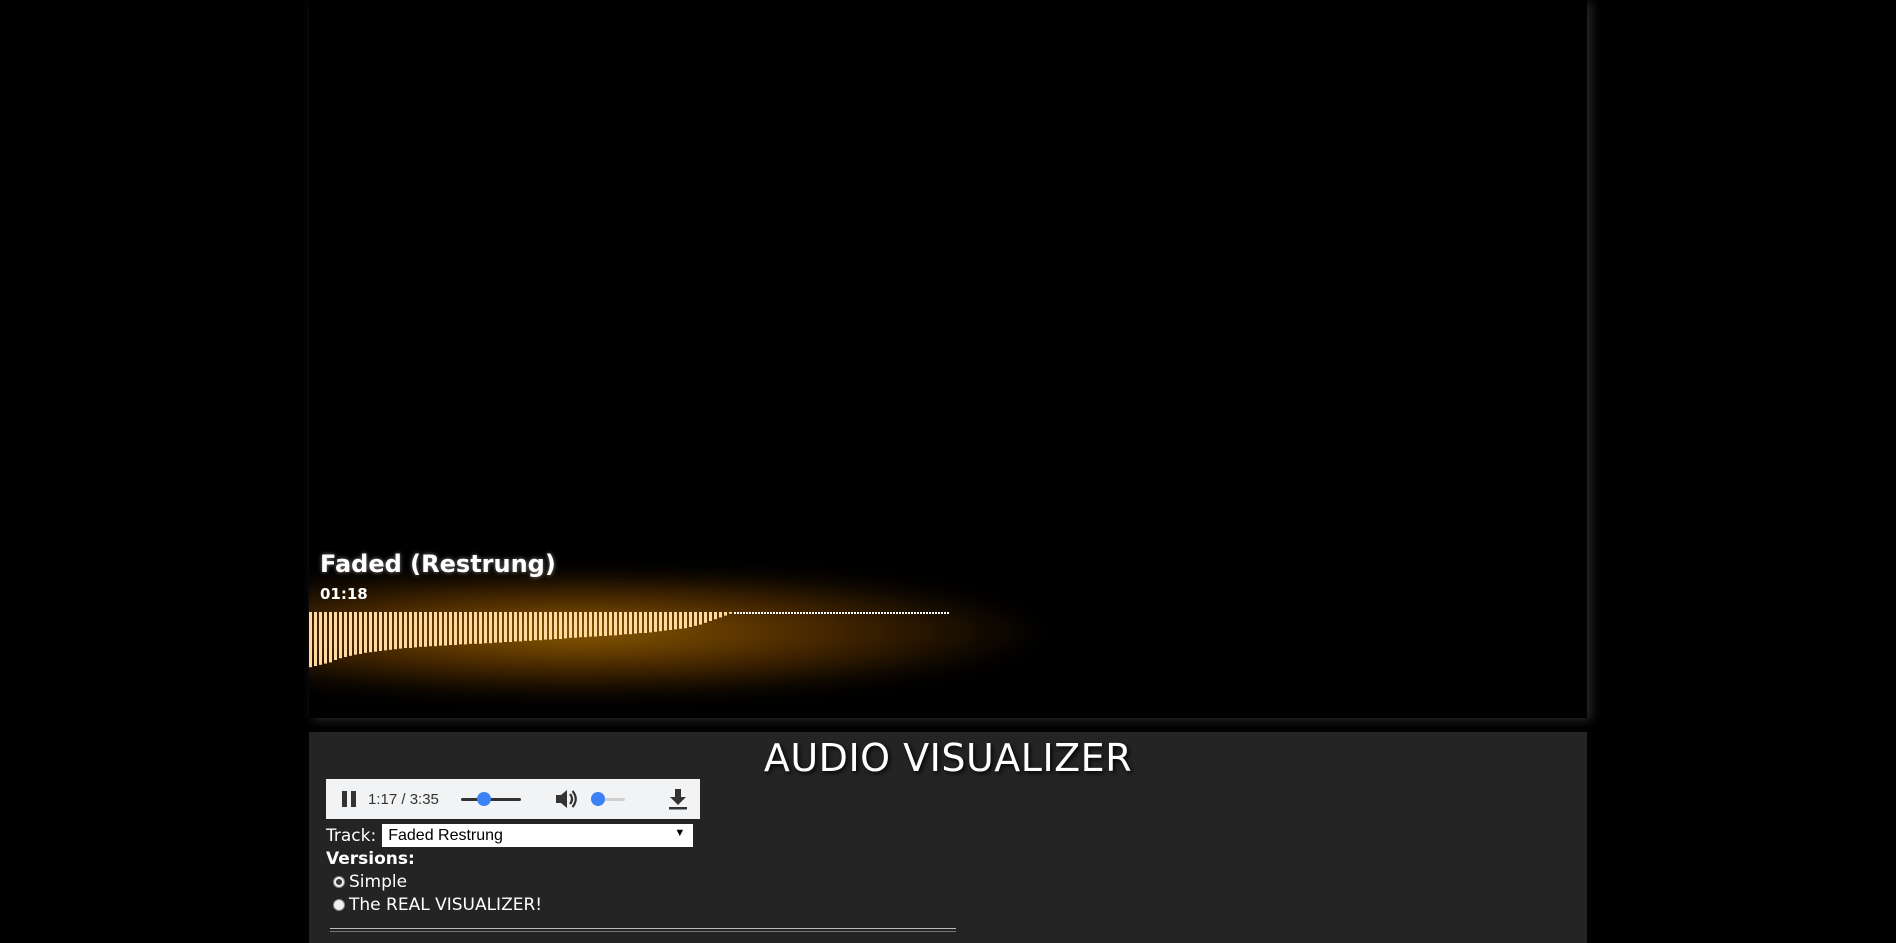  What do you see at coordinates (446, 905) in the screenshot?
I see `version-option-label: The REAL VISUALIZER!` at bounding box center [446, 905].